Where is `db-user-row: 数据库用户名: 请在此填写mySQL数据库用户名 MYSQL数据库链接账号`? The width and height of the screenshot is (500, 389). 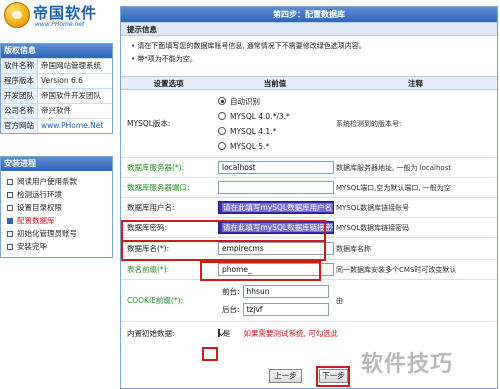
db-user-row: 数据库用户名: 请在此填写mySQL数据库用户名 MYSQL数据库链接账号 is located at coordinates (309, 208).